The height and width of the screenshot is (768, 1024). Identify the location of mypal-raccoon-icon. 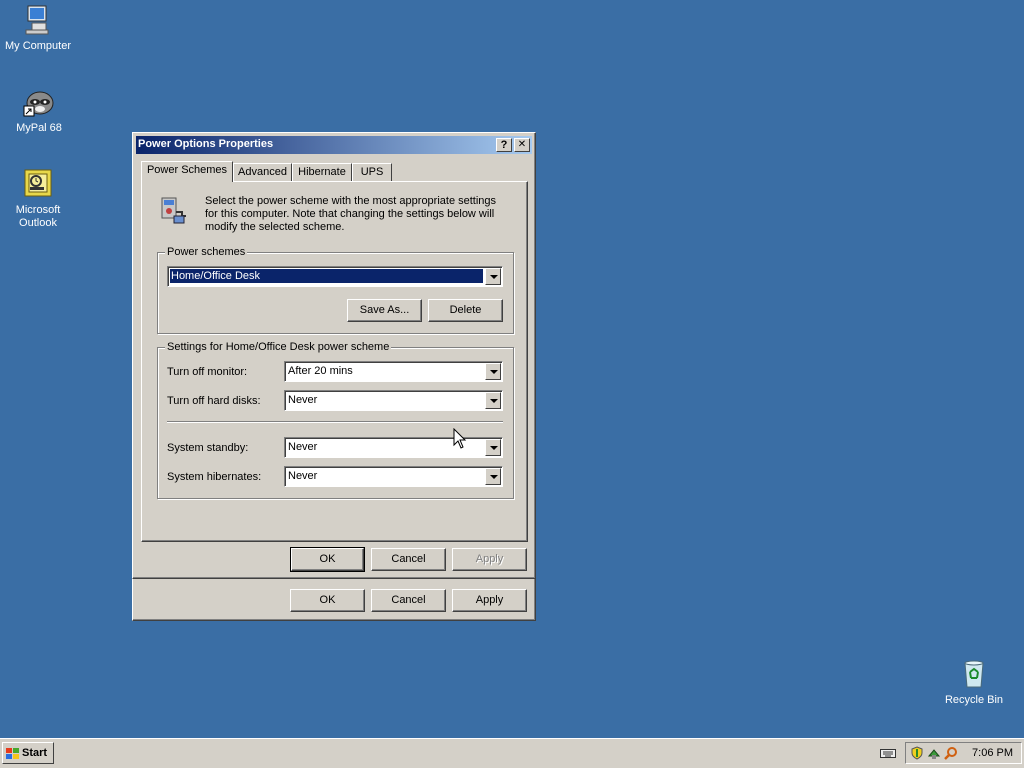
(39, 102).